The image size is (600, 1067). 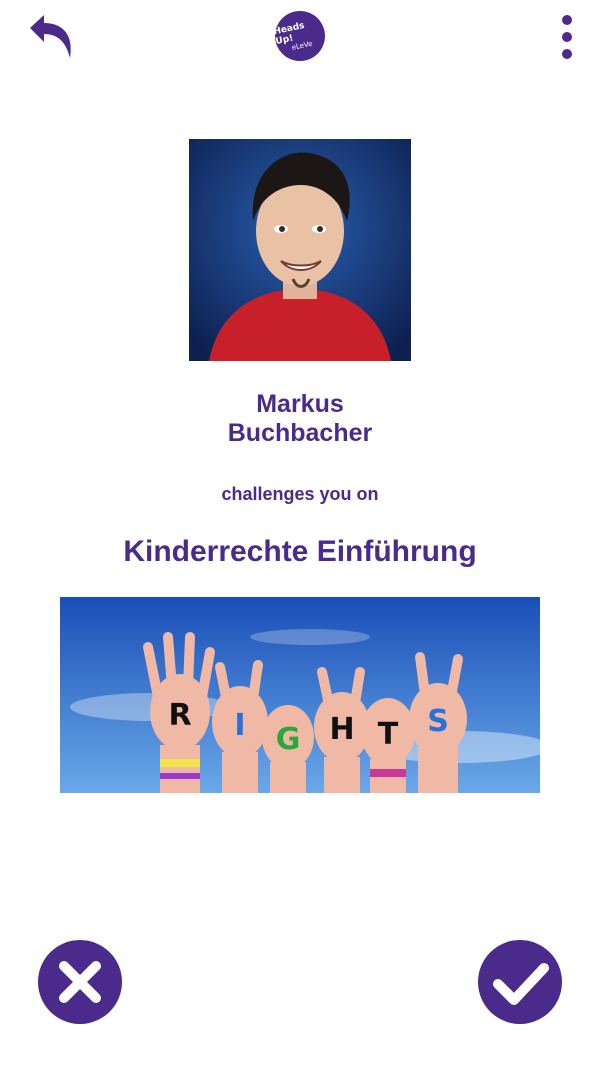 What do you see at coordinates (300, 551) in the screenshot?
I see `topic-title: Kinderrechte Einführung` at bounding box center [300, 551].